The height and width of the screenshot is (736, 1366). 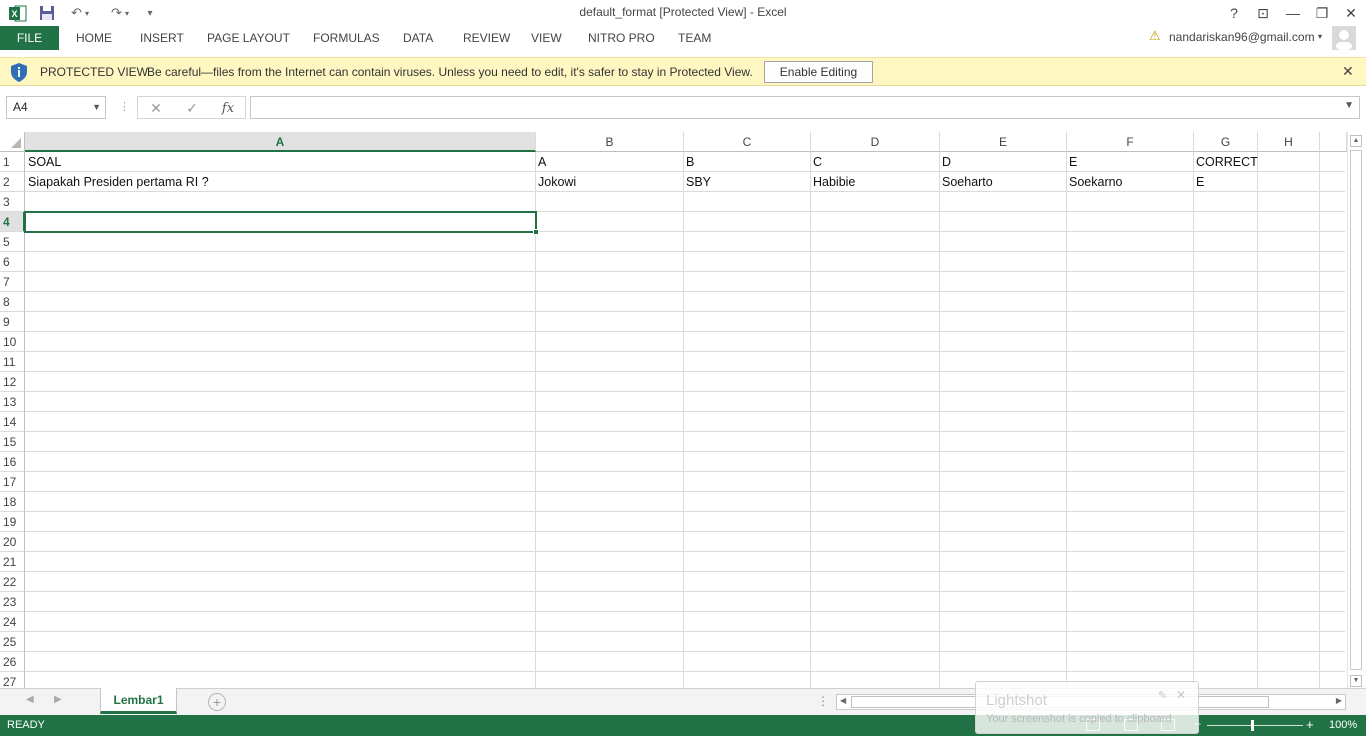 I want to click on row-header-21: 21, so click(x=12, y=562).